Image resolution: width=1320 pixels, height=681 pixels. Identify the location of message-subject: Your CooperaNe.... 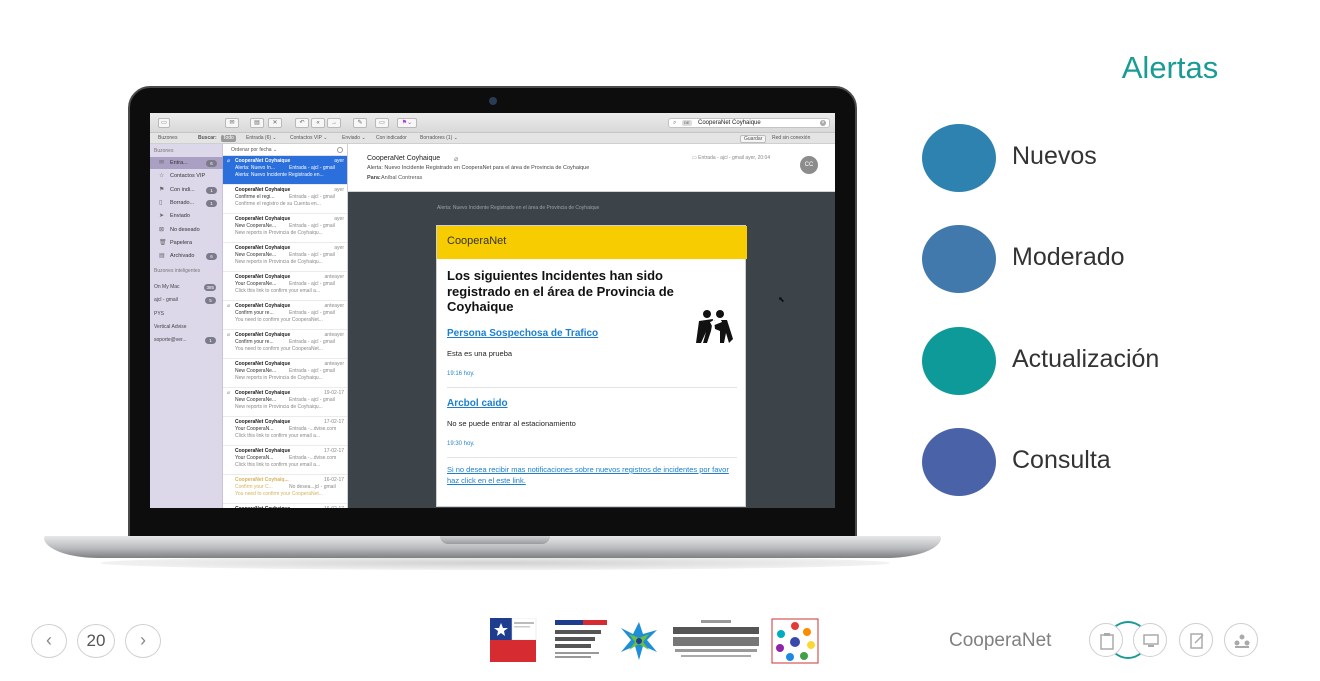
(256, 284).